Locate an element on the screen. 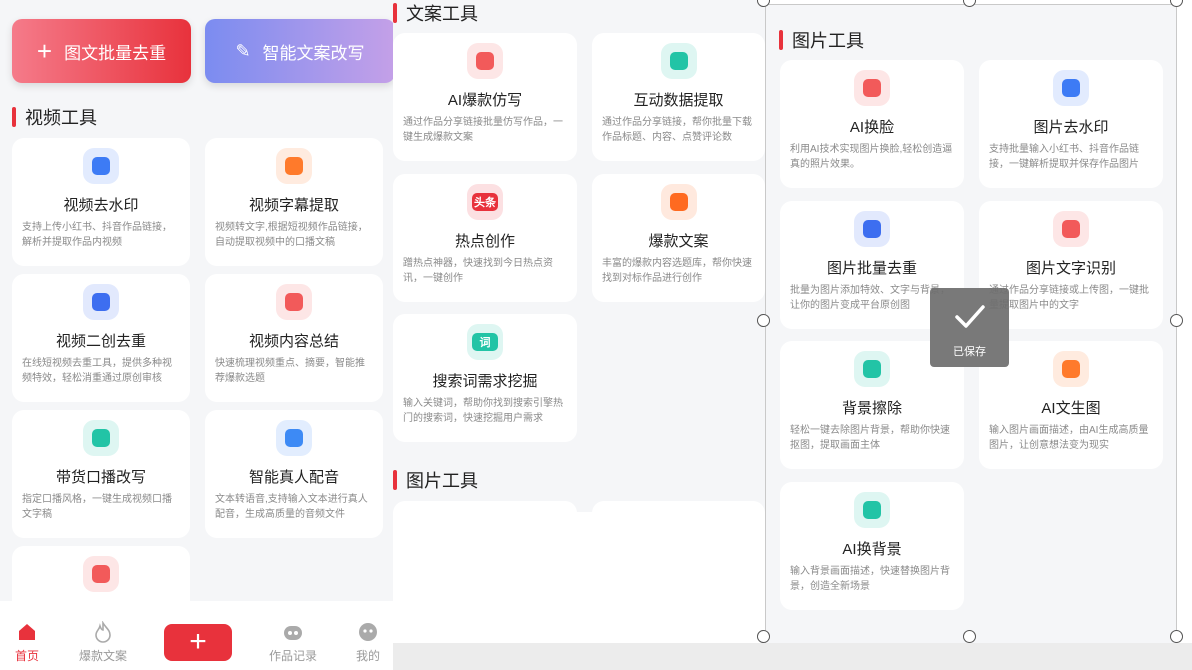  video-edit-icon is located at coordinates (101, 302).